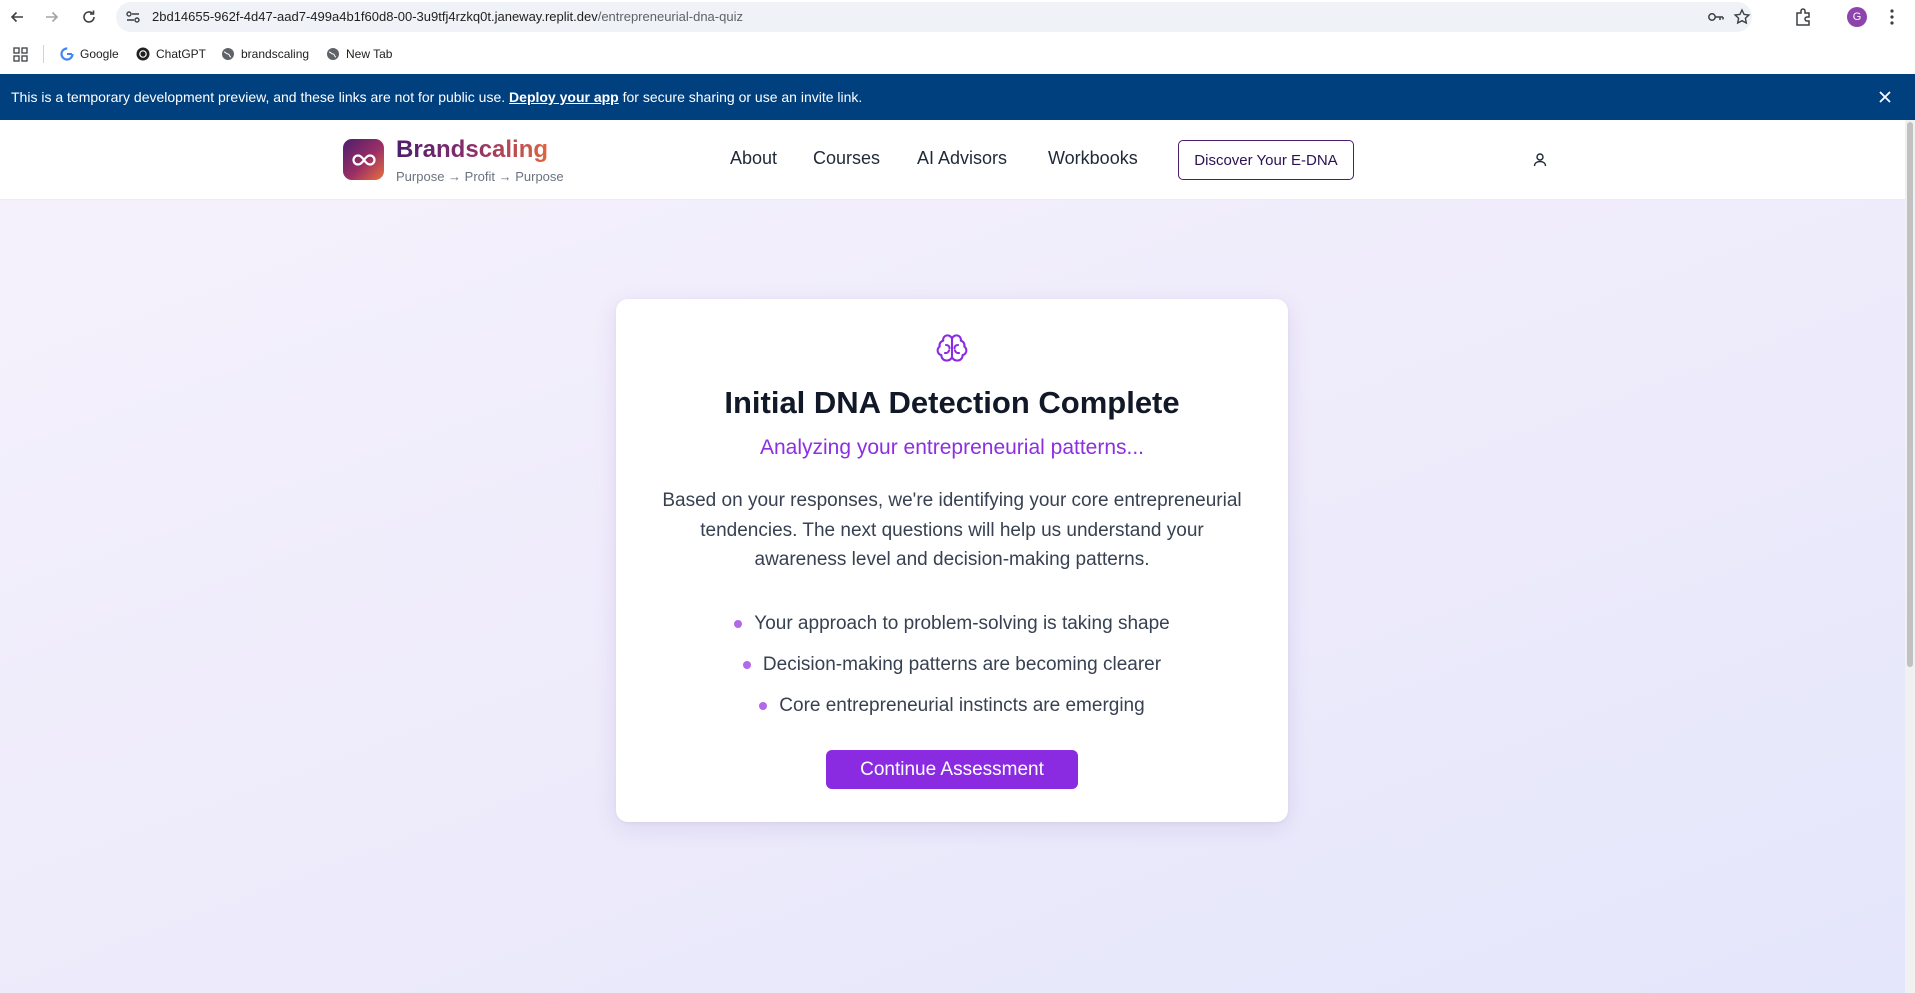 The height and width of the screenshot is (993, 1915). I want to click on back-button, so click(17, 17).